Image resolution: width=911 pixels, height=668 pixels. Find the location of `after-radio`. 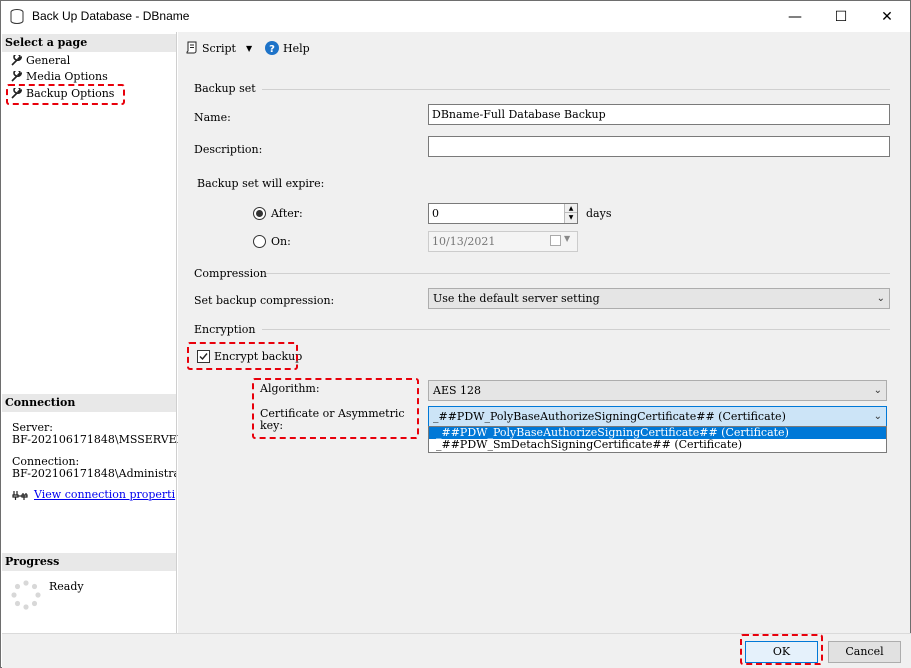

after-radio is located at coordinates (259, 213).